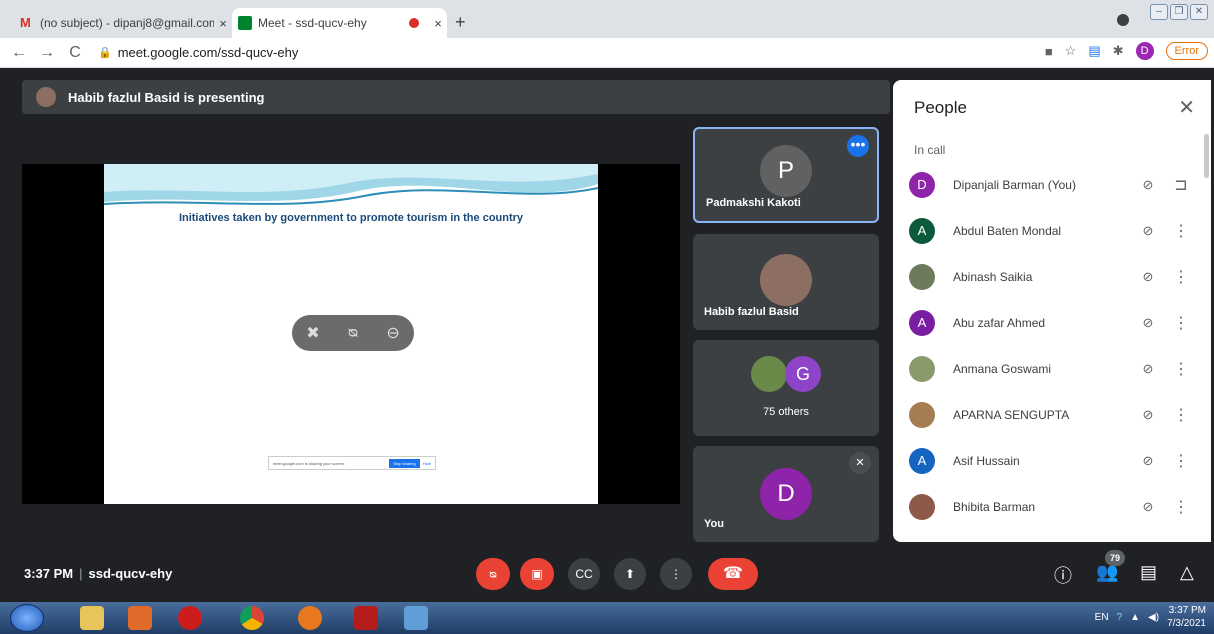 The height and width of the screenshot is (634, 1214). I want to click on back-icon: ←, so click(19, 53).